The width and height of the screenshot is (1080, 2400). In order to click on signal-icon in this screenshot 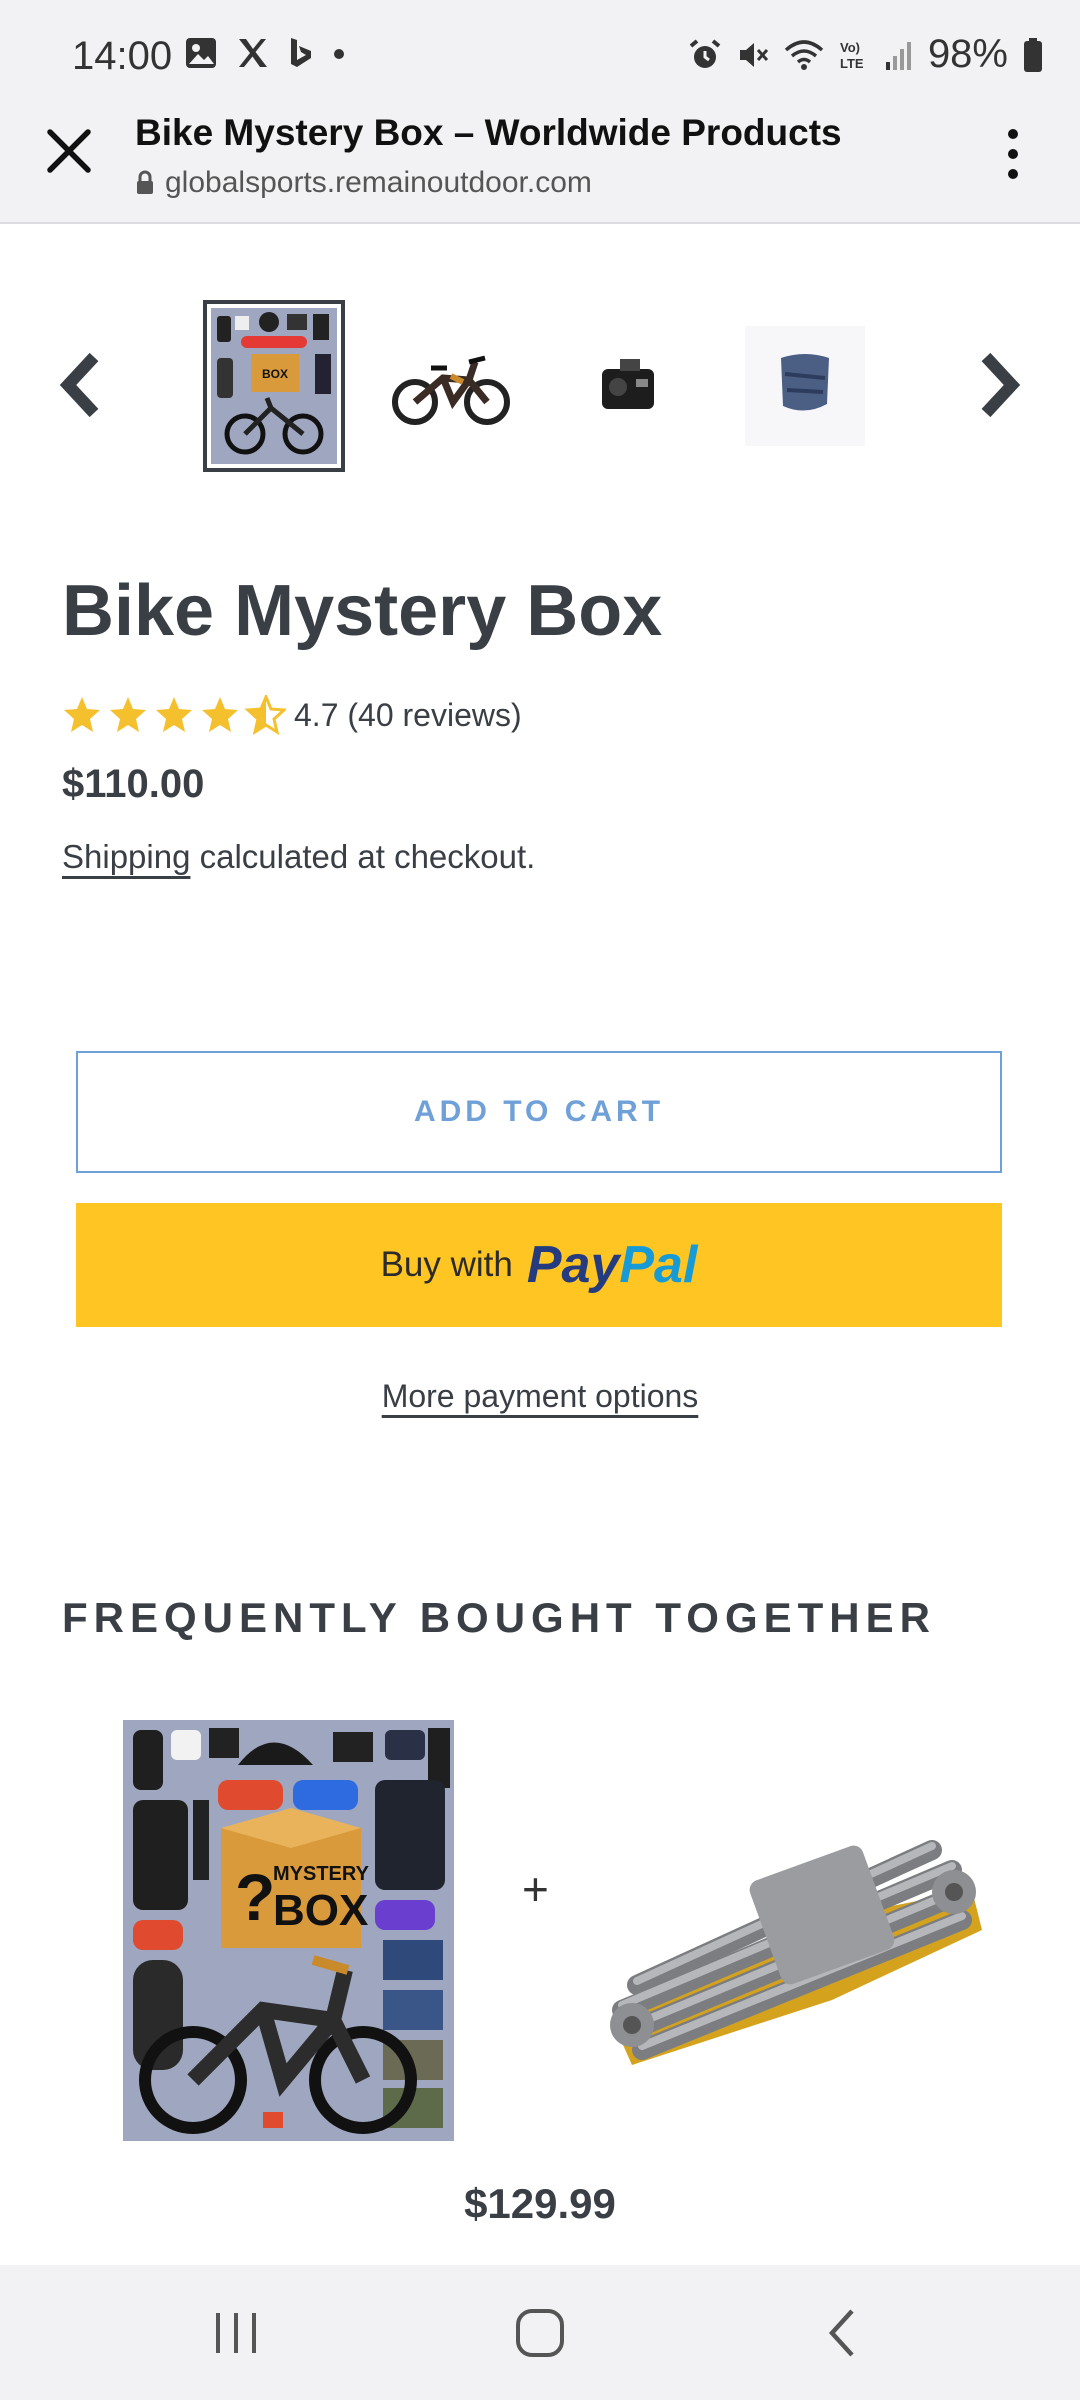, I will do `click(898, 55)`.